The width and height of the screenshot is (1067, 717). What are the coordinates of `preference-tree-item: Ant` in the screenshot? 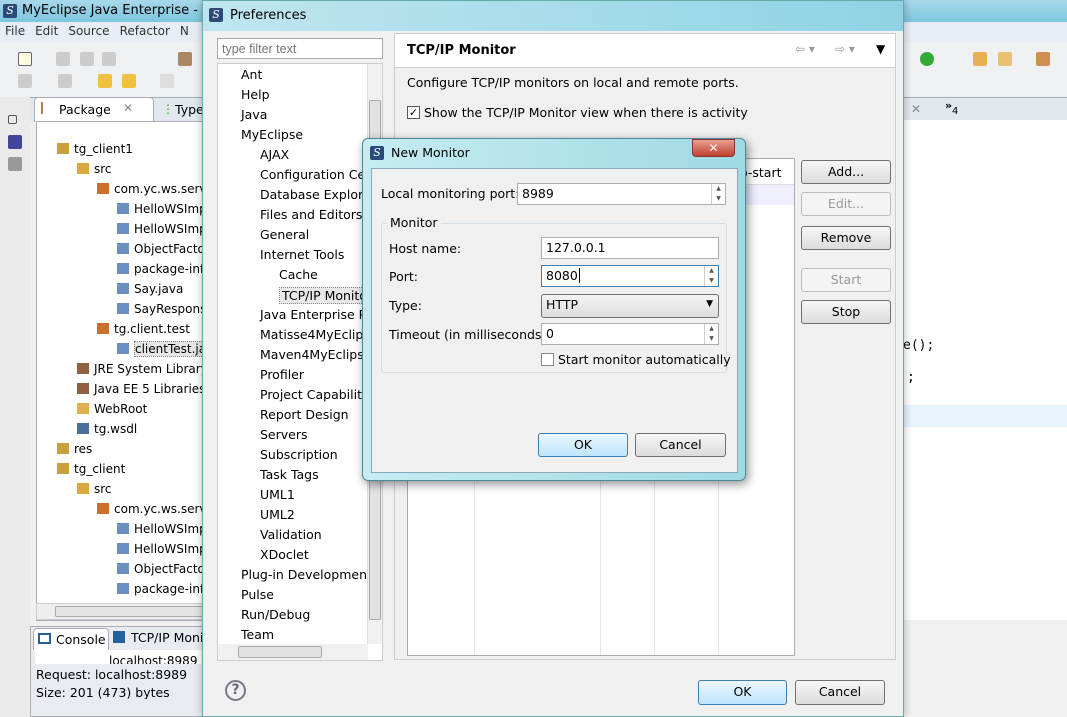 It's located at (251, 74).